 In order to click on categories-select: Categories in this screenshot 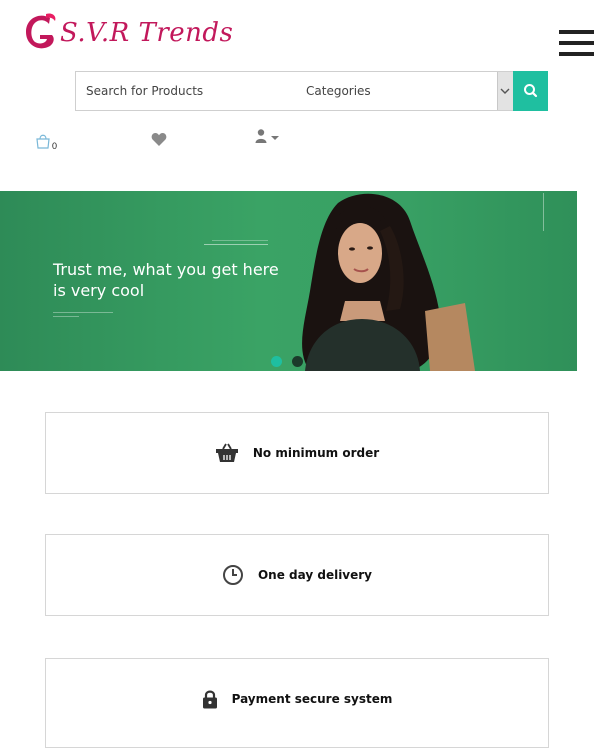, I will do `click(394, 91)`.